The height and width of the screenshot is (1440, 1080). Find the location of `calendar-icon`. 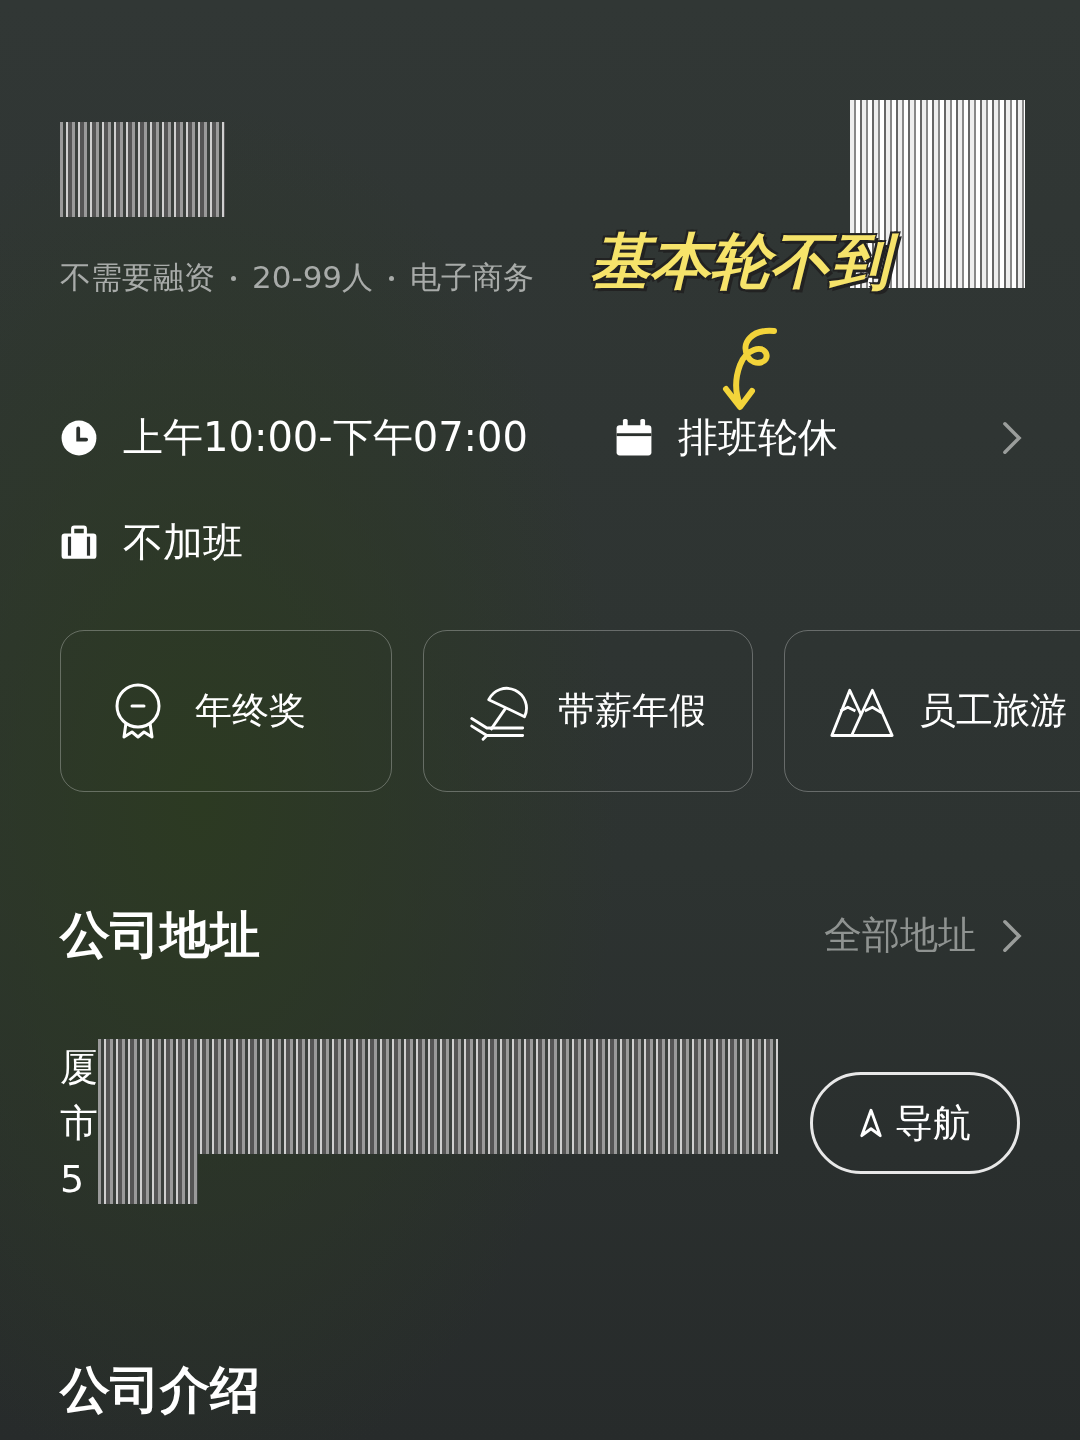

calendar-icon is located at coordinates (634, 437).